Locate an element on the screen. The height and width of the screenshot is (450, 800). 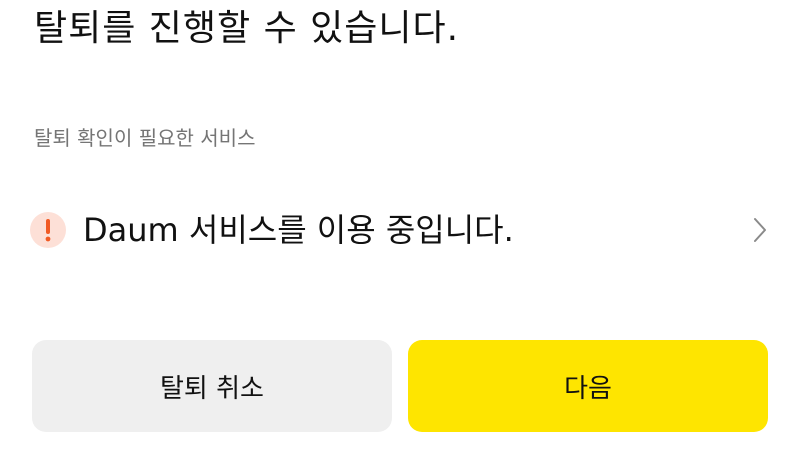
section-label: 탈퇴 확인이 필요한 서비스 is located at coordinates (145, 138).